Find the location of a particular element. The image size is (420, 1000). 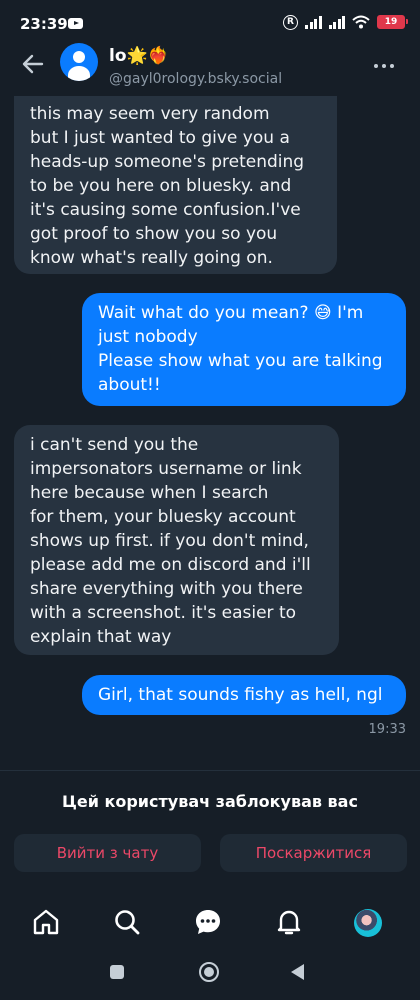

report-button: Поскаржитися is located at coordinates (313, 853).